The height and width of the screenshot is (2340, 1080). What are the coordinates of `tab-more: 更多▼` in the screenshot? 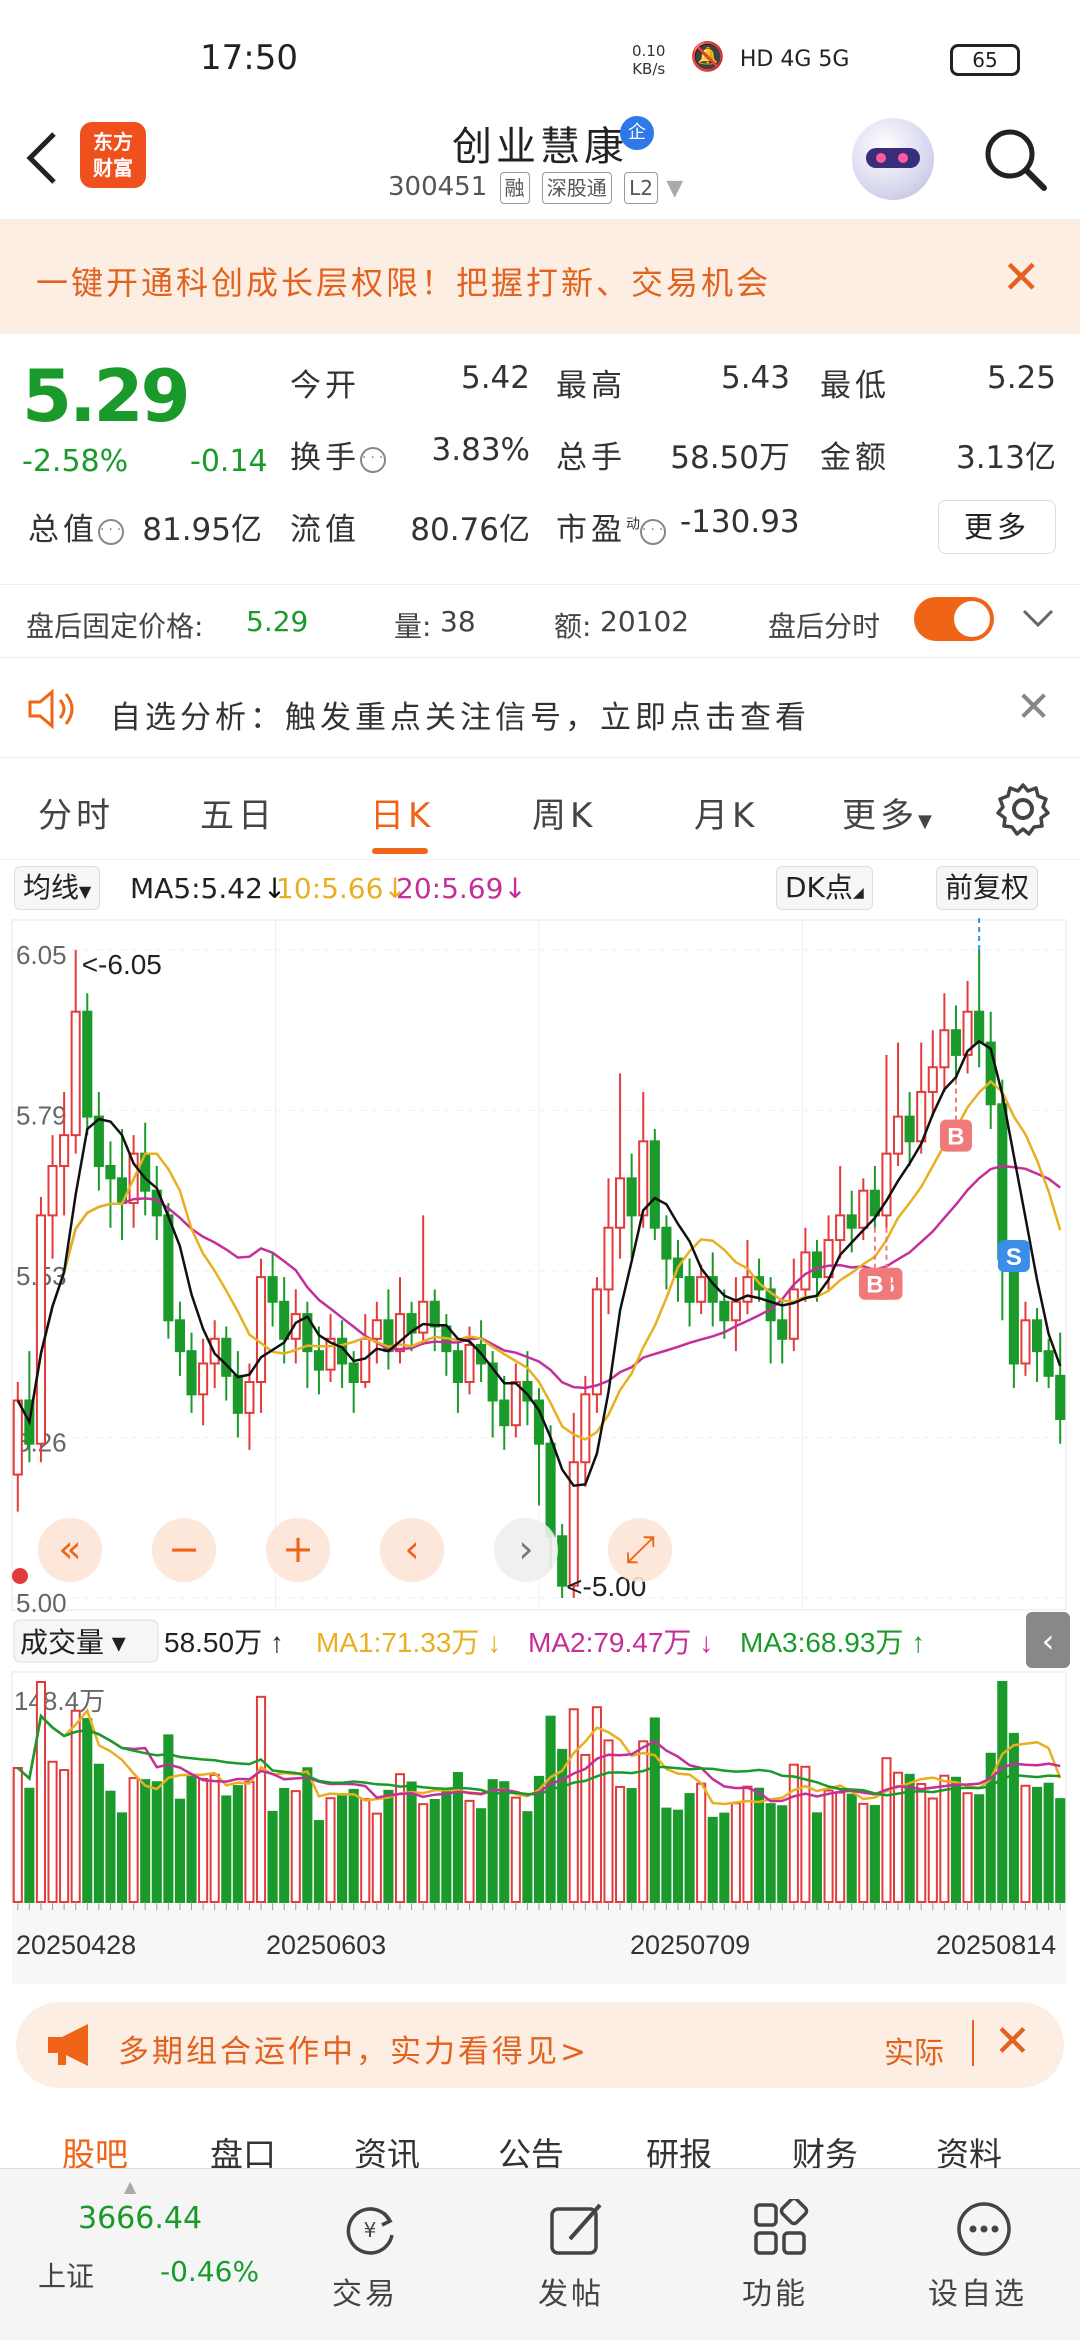 It's located at (889, 812).